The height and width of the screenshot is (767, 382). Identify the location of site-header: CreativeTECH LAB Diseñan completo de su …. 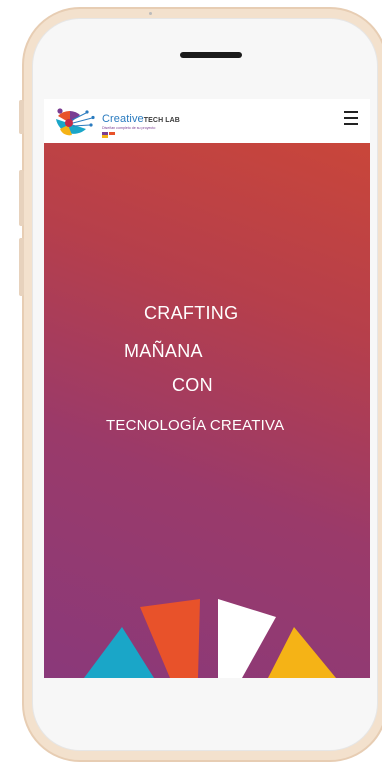
(207, 121).